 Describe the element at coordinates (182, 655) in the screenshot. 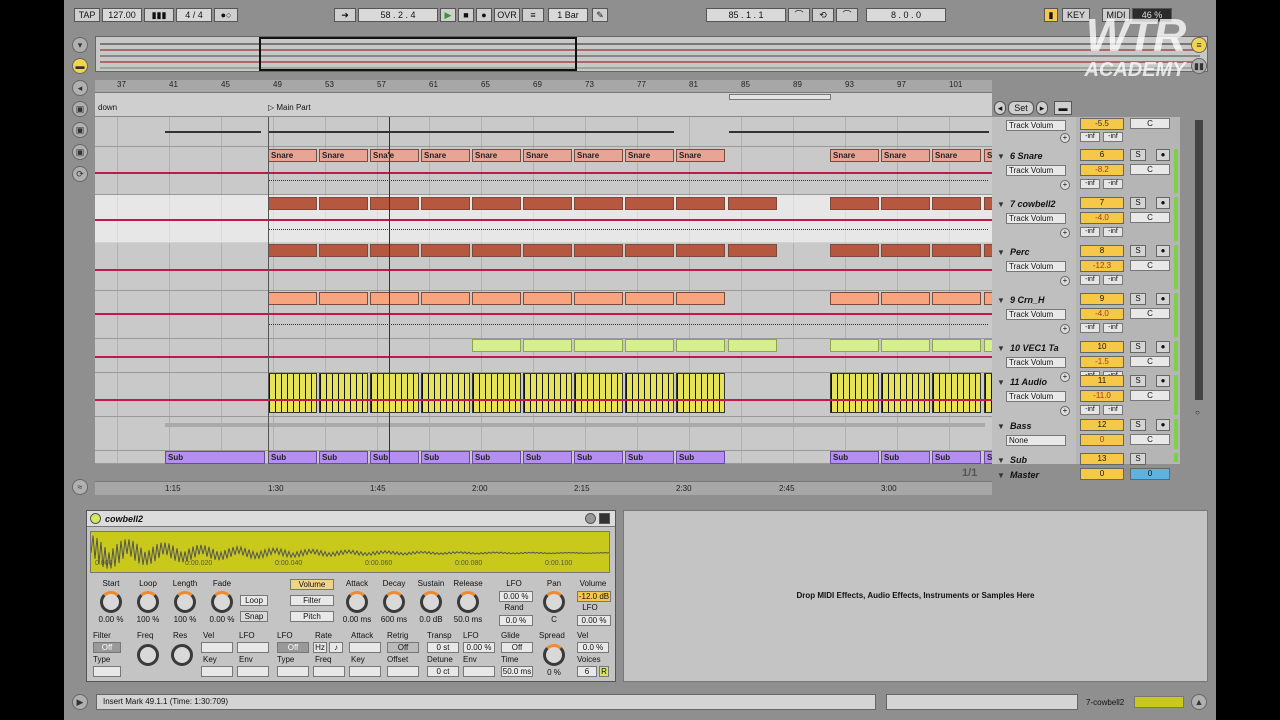

I see `res-knob` at that location.